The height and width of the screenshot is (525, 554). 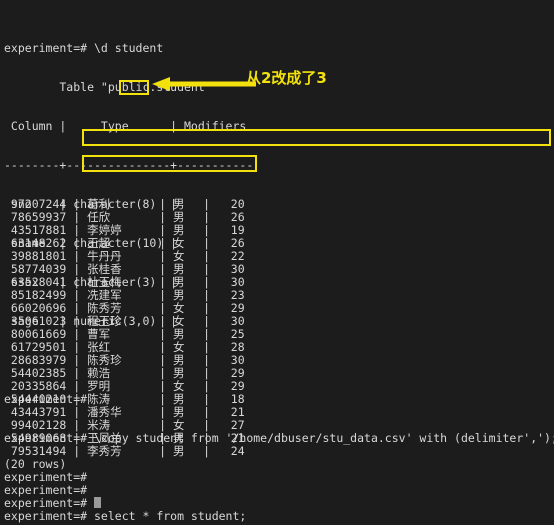 What do you see at coordinates (46, 230) in the screenshot?
I see `cell-sno: 43517881 |` at bounding box center [46, 230].